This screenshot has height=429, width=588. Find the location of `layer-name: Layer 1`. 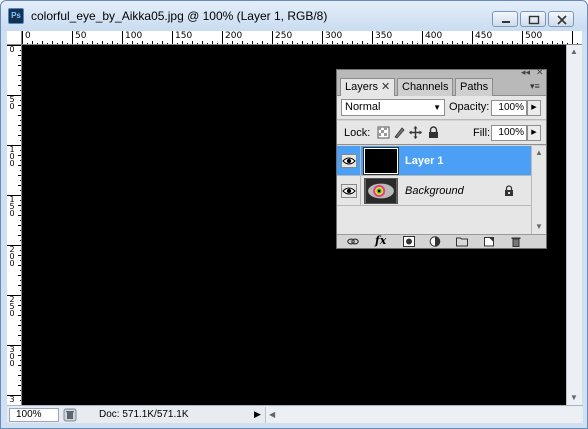

layer-name: Layer 1 is located at coordinates (424, 161).